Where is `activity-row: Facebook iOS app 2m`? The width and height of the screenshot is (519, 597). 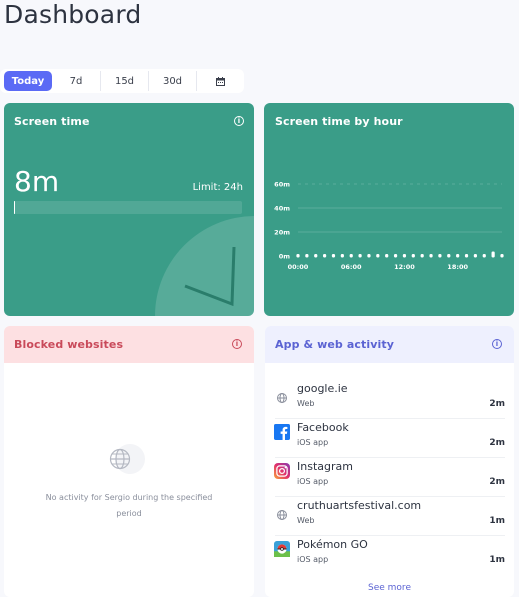
activity-row: Facebook iOS app 2m is located at coordinates (389, 438).